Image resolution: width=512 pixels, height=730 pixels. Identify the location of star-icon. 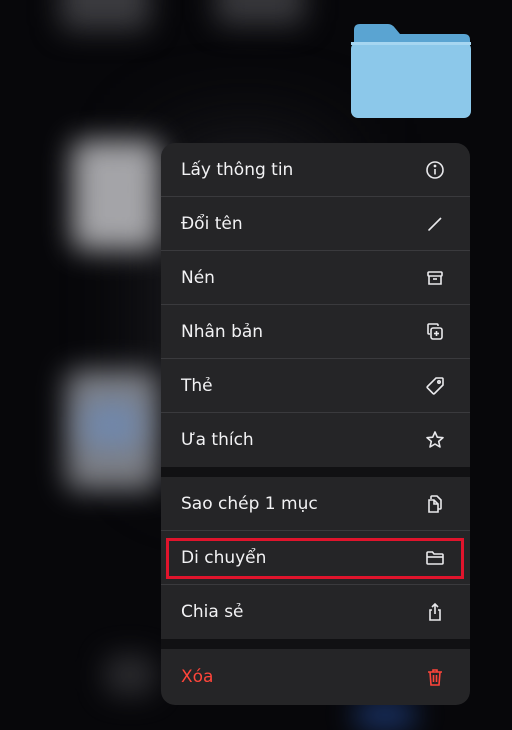
(435, 440).